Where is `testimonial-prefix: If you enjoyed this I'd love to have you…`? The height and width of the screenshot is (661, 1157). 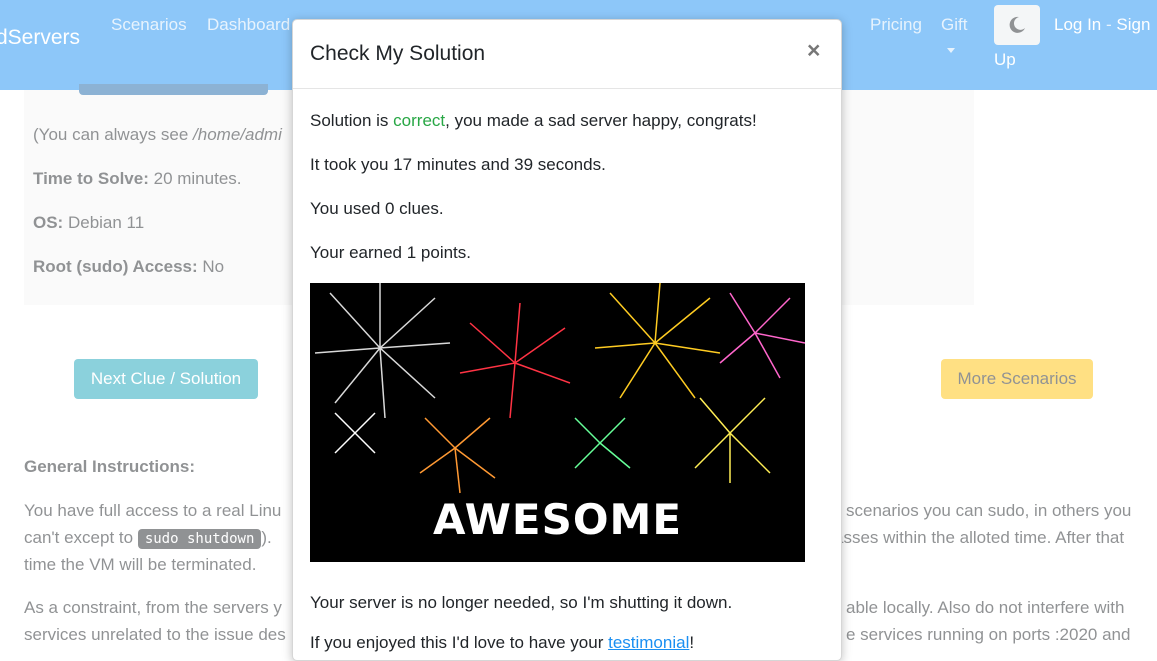 testimonial-prefix: If you enjoyed this I'd love to have you… is located at coordinates (459, 642).